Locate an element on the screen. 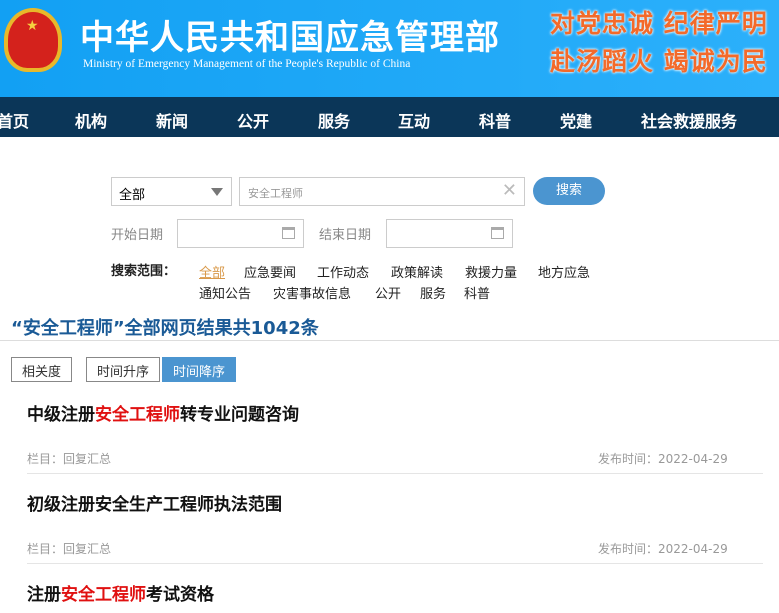  nav-science: 科普 is located at coordinates (495, 120).